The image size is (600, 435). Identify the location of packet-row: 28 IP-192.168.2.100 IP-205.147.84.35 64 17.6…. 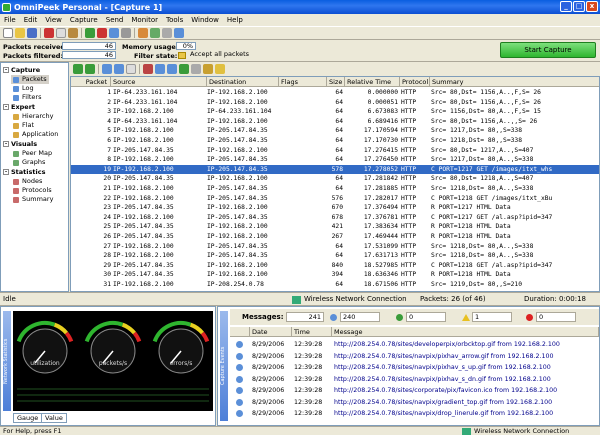
(335, 256).